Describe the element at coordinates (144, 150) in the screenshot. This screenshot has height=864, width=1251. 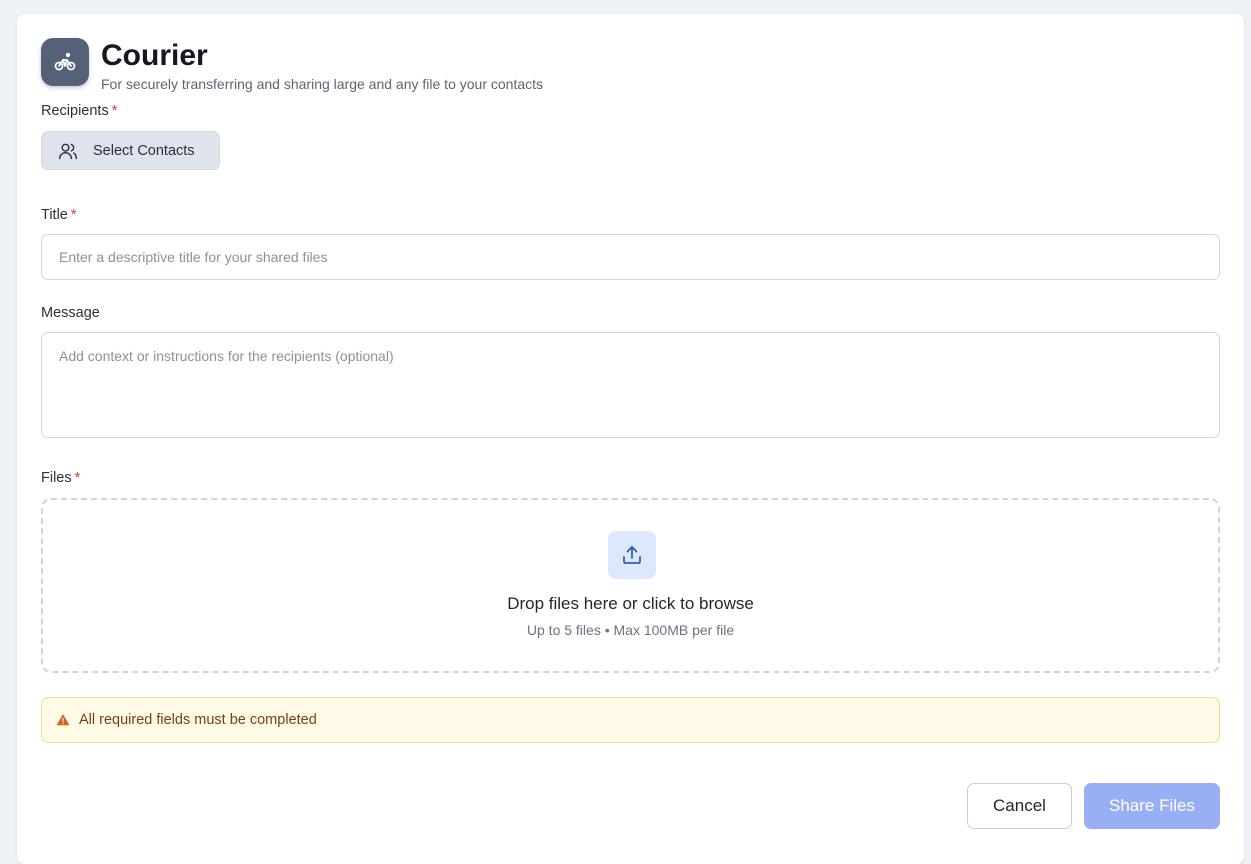
I see `select-contacts-label: Select Contacts` at that location.